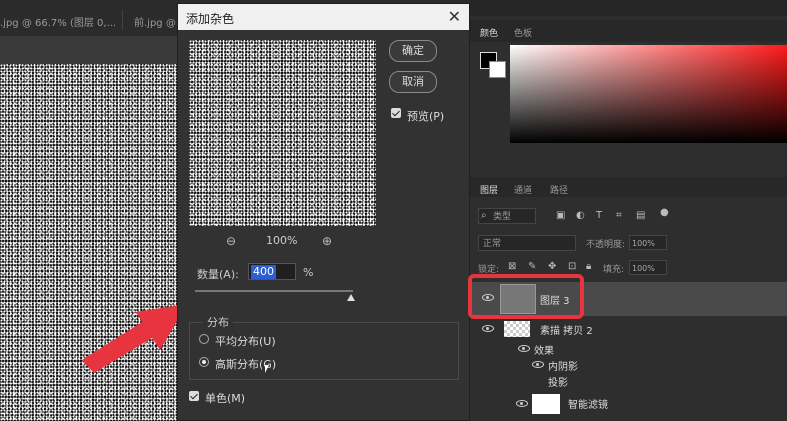 The width and height of the screenshot is (787, 421). I want to click on distribution-label: 分布, so click(218, 322).